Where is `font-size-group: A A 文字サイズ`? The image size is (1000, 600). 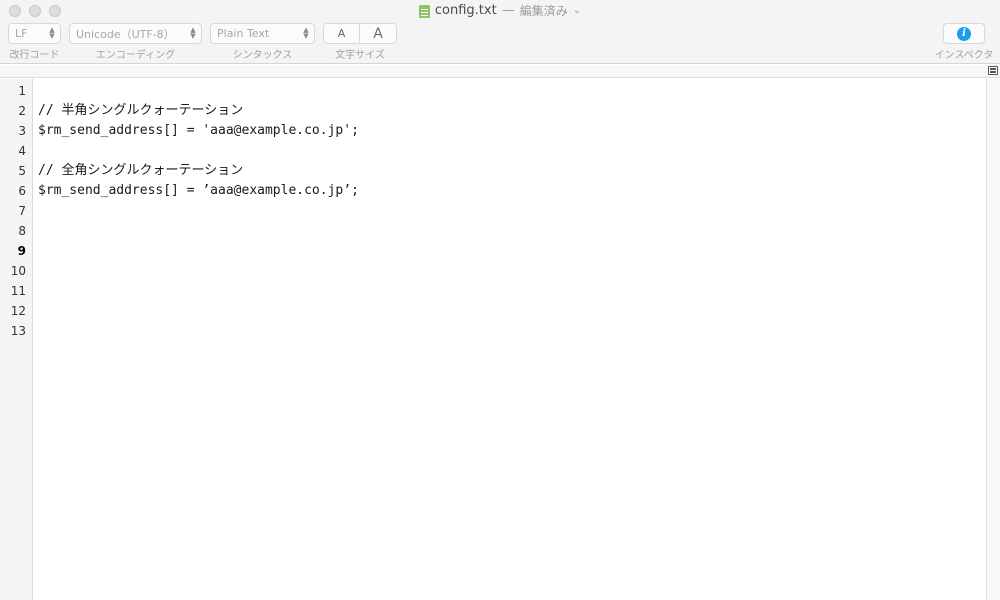 font-size-group: A A 文字サイズ is located at coordinates (360, 42).